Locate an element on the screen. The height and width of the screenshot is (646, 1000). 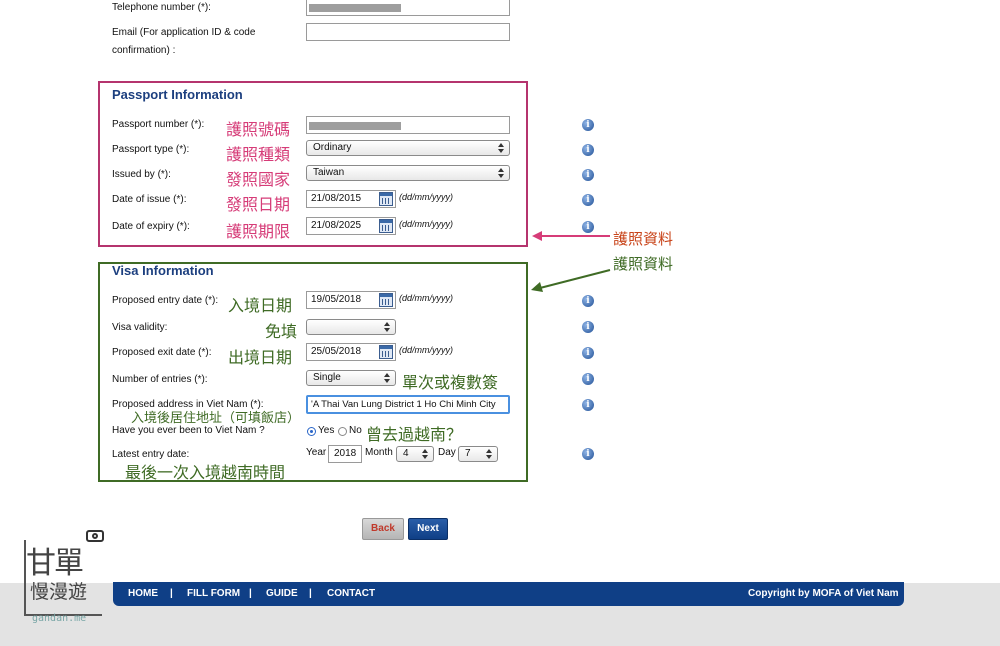
radio-dot is located at coordinates (311, 431).